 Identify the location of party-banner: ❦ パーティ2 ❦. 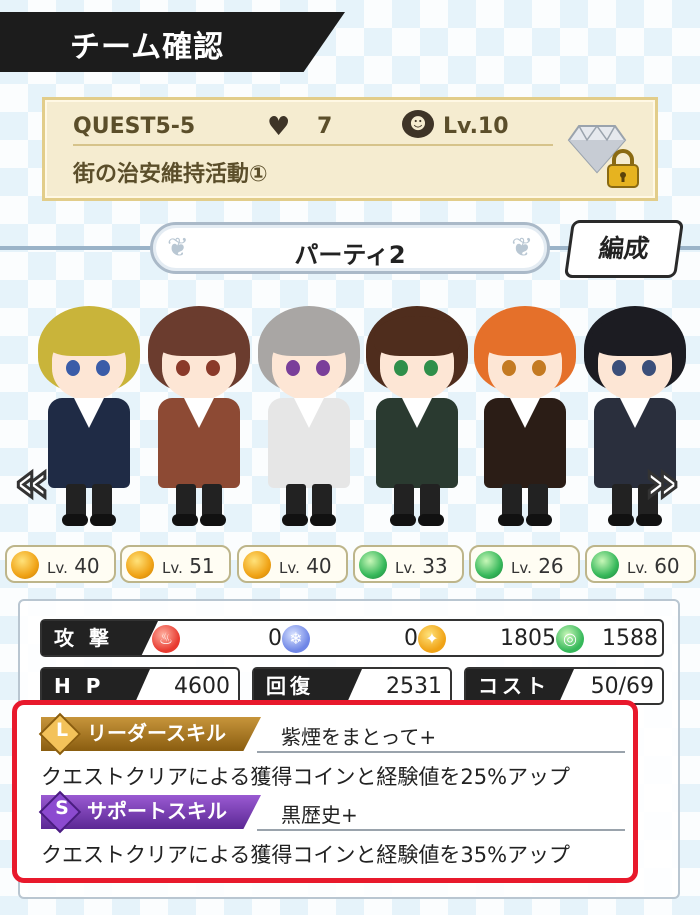
(350, 248).